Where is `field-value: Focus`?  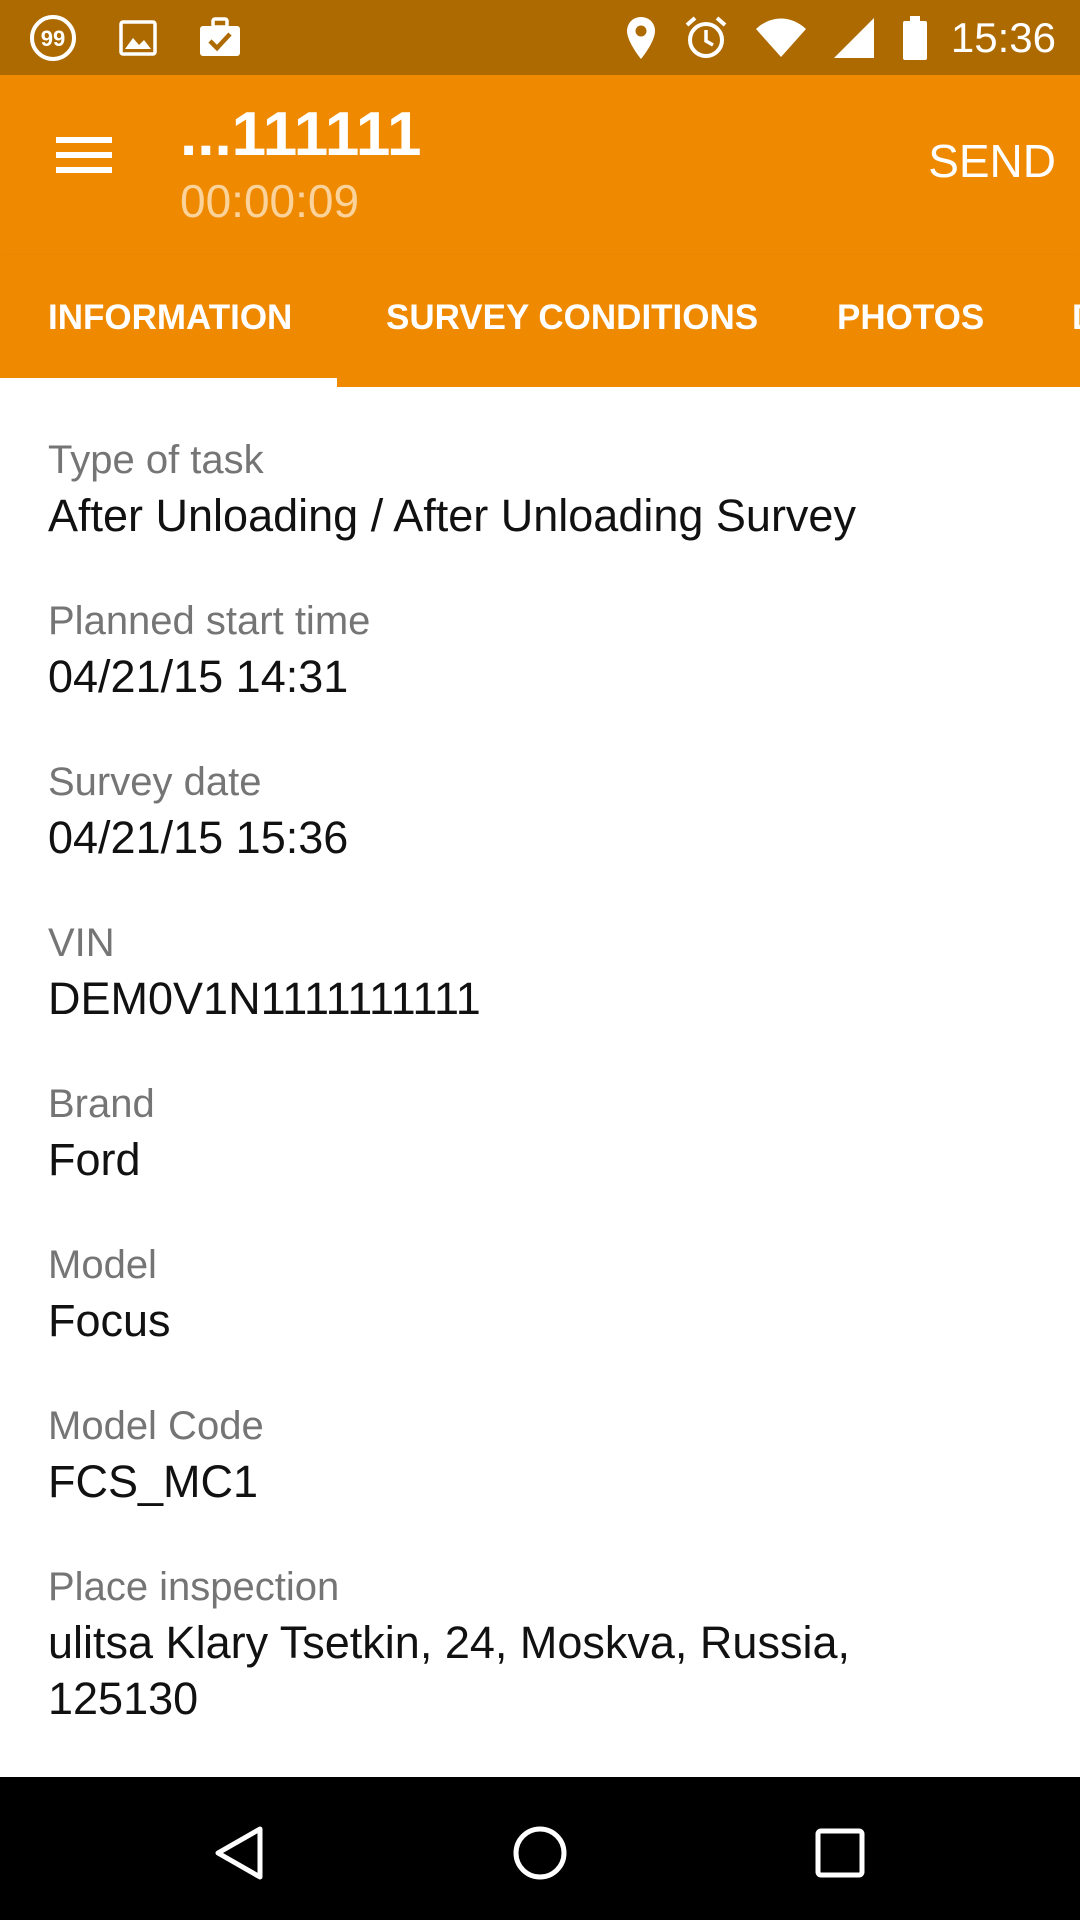 field-value: Focus is located at coordinates (109, 1320).